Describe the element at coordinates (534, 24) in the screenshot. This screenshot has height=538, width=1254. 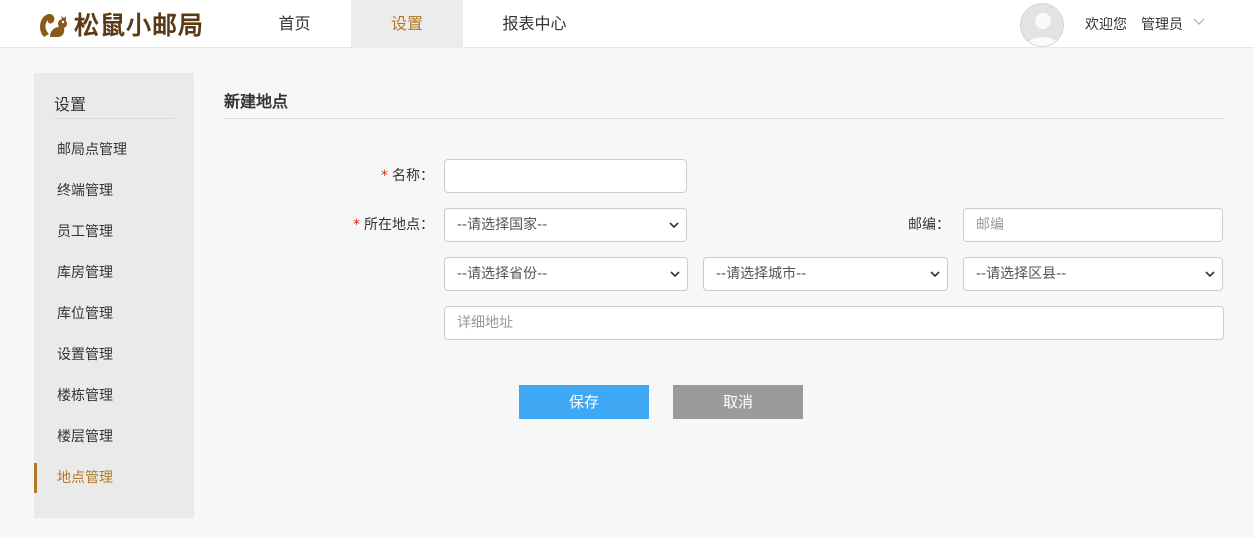
I see `nav-reports: 报表中心` at that location.